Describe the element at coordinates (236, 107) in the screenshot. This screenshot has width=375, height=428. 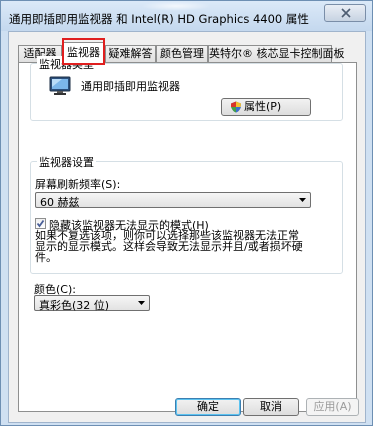
I see `shield-icon` at that location.